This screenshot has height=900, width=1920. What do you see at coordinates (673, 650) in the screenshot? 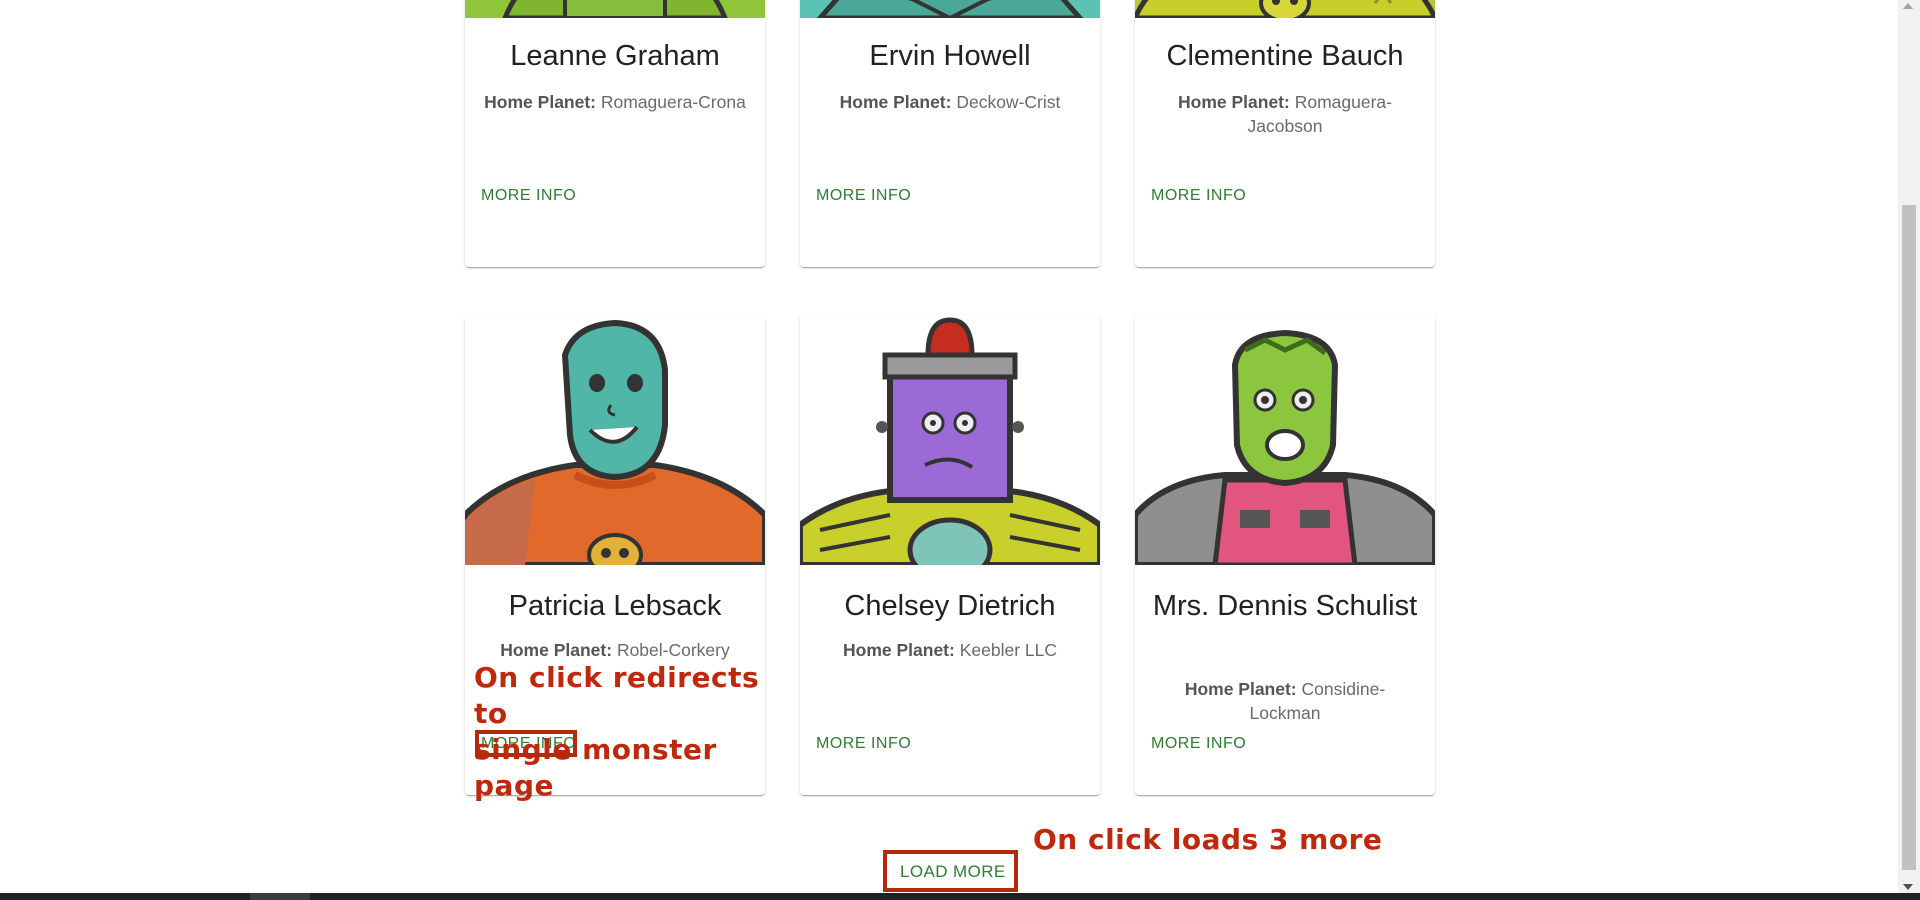
I see `home-planet-value: Robel-Corkery` at bounding box center [673, 650].